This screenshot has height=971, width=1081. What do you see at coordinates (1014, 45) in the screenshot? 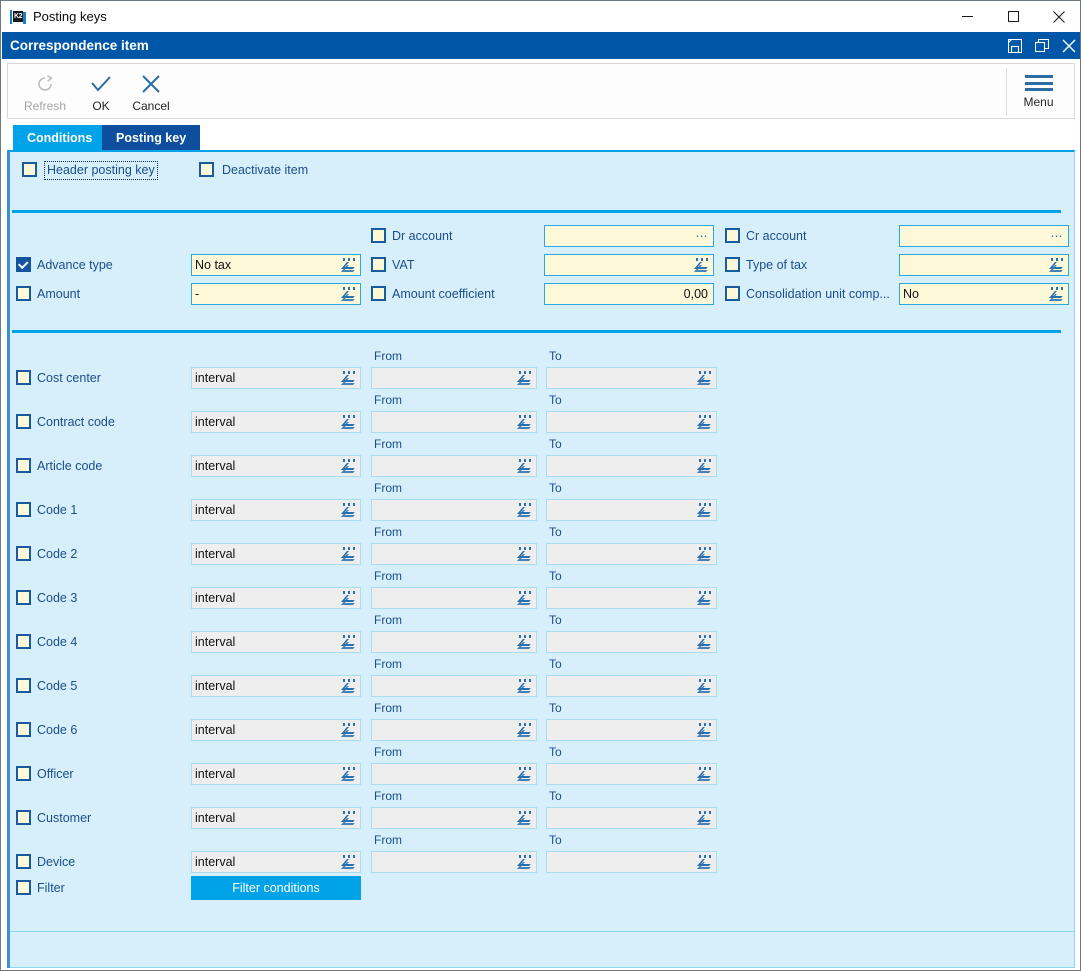
I see `save-icon` at bounding box center [1014, 45].